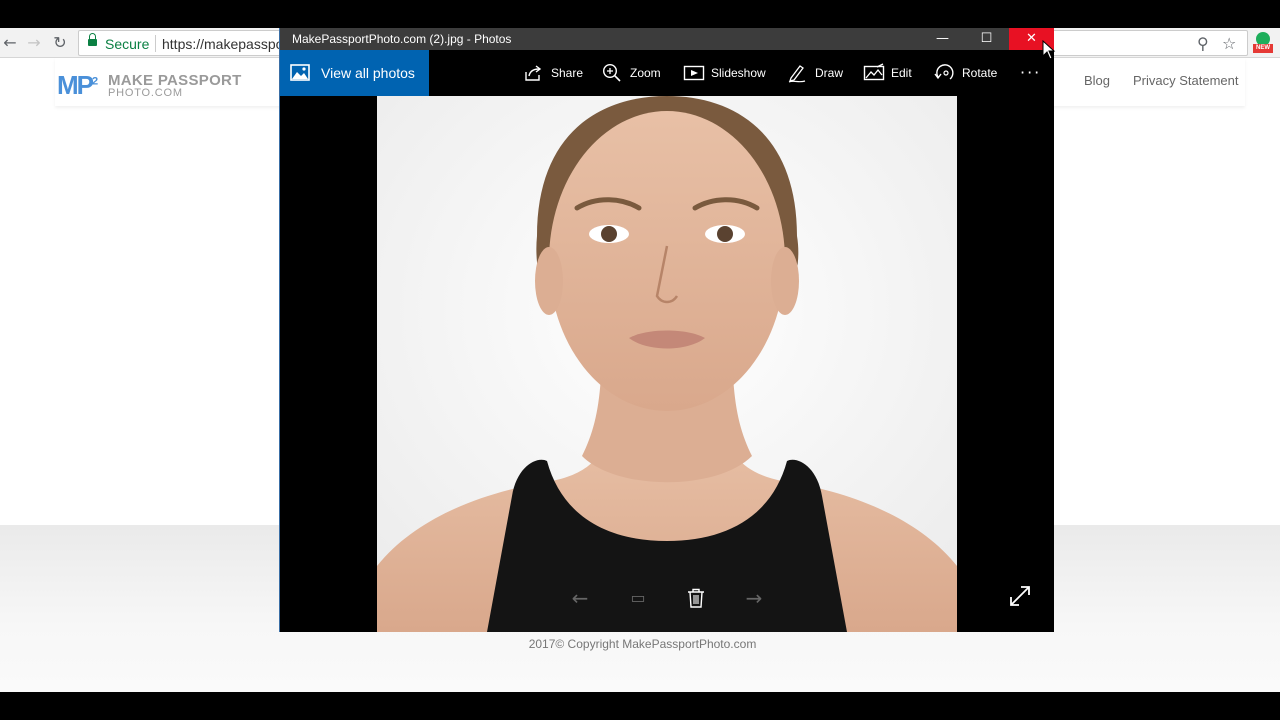  I want to click on fullscreen-expand-icon, so click(1020, 596).